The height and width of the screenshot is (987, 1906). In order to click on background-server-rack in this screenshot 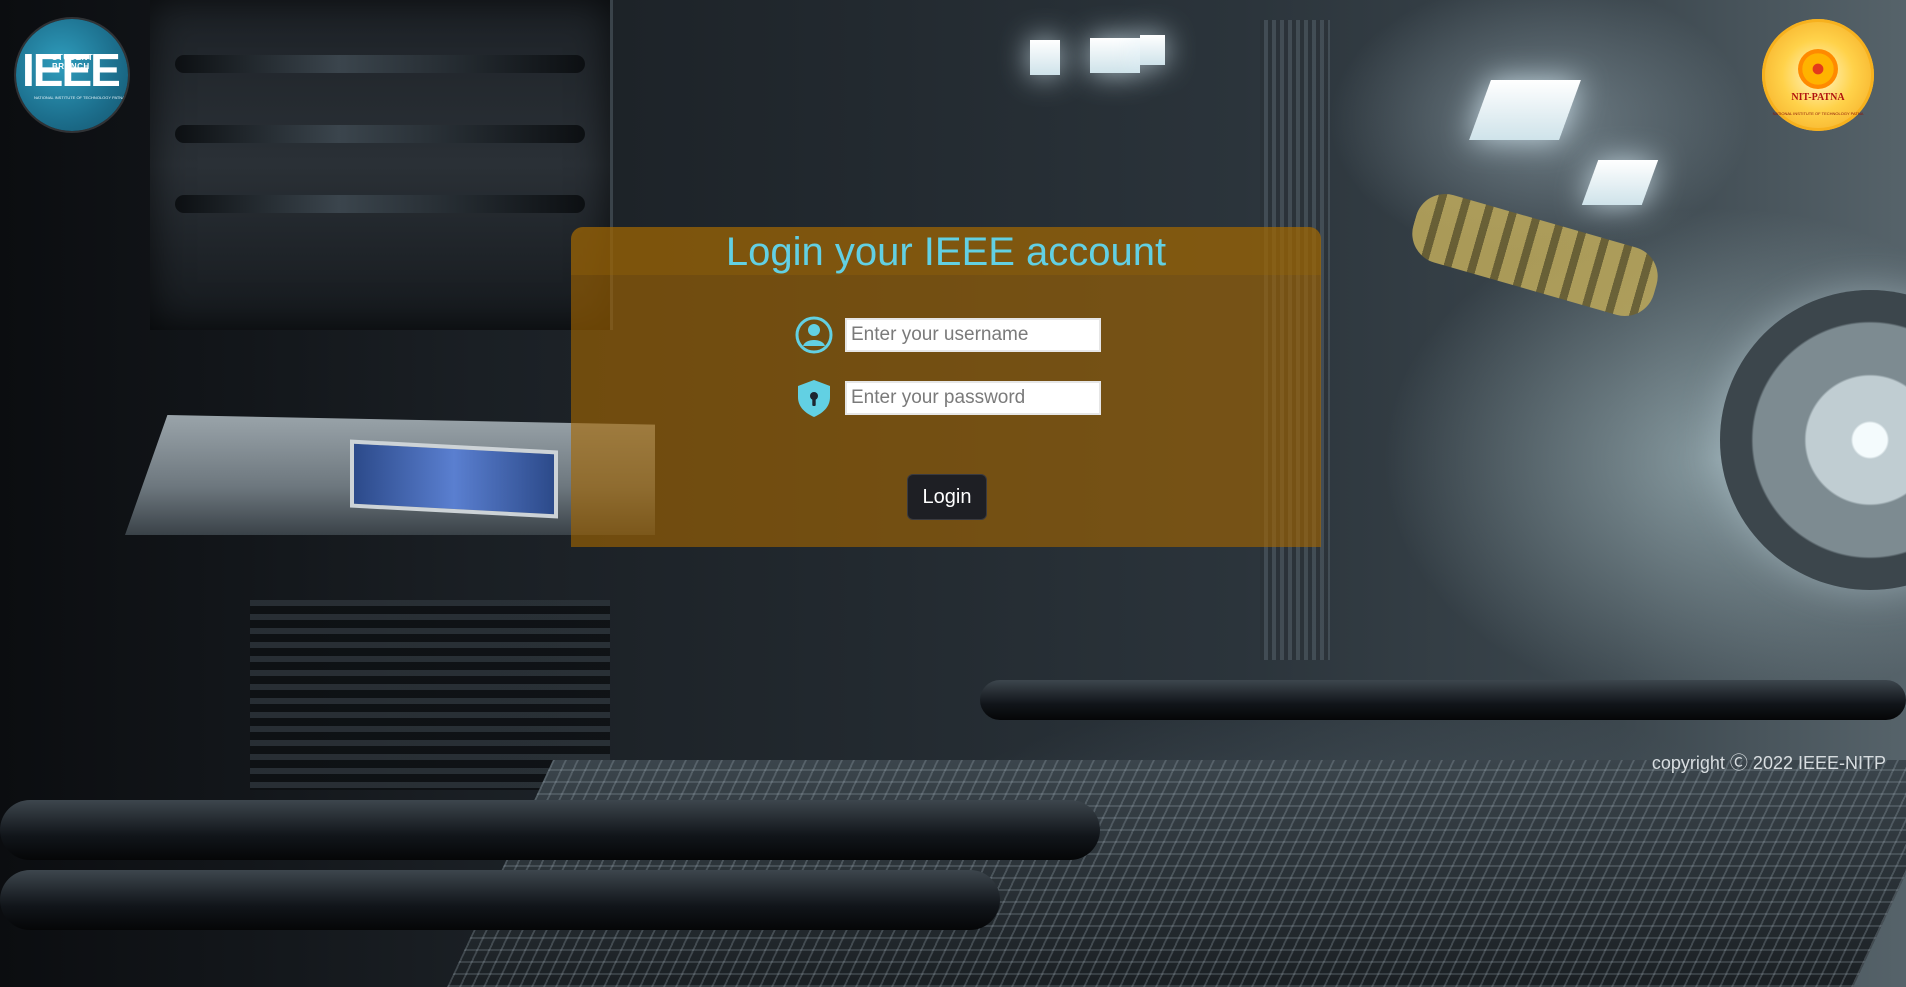, I will do `click(381, 165)`.